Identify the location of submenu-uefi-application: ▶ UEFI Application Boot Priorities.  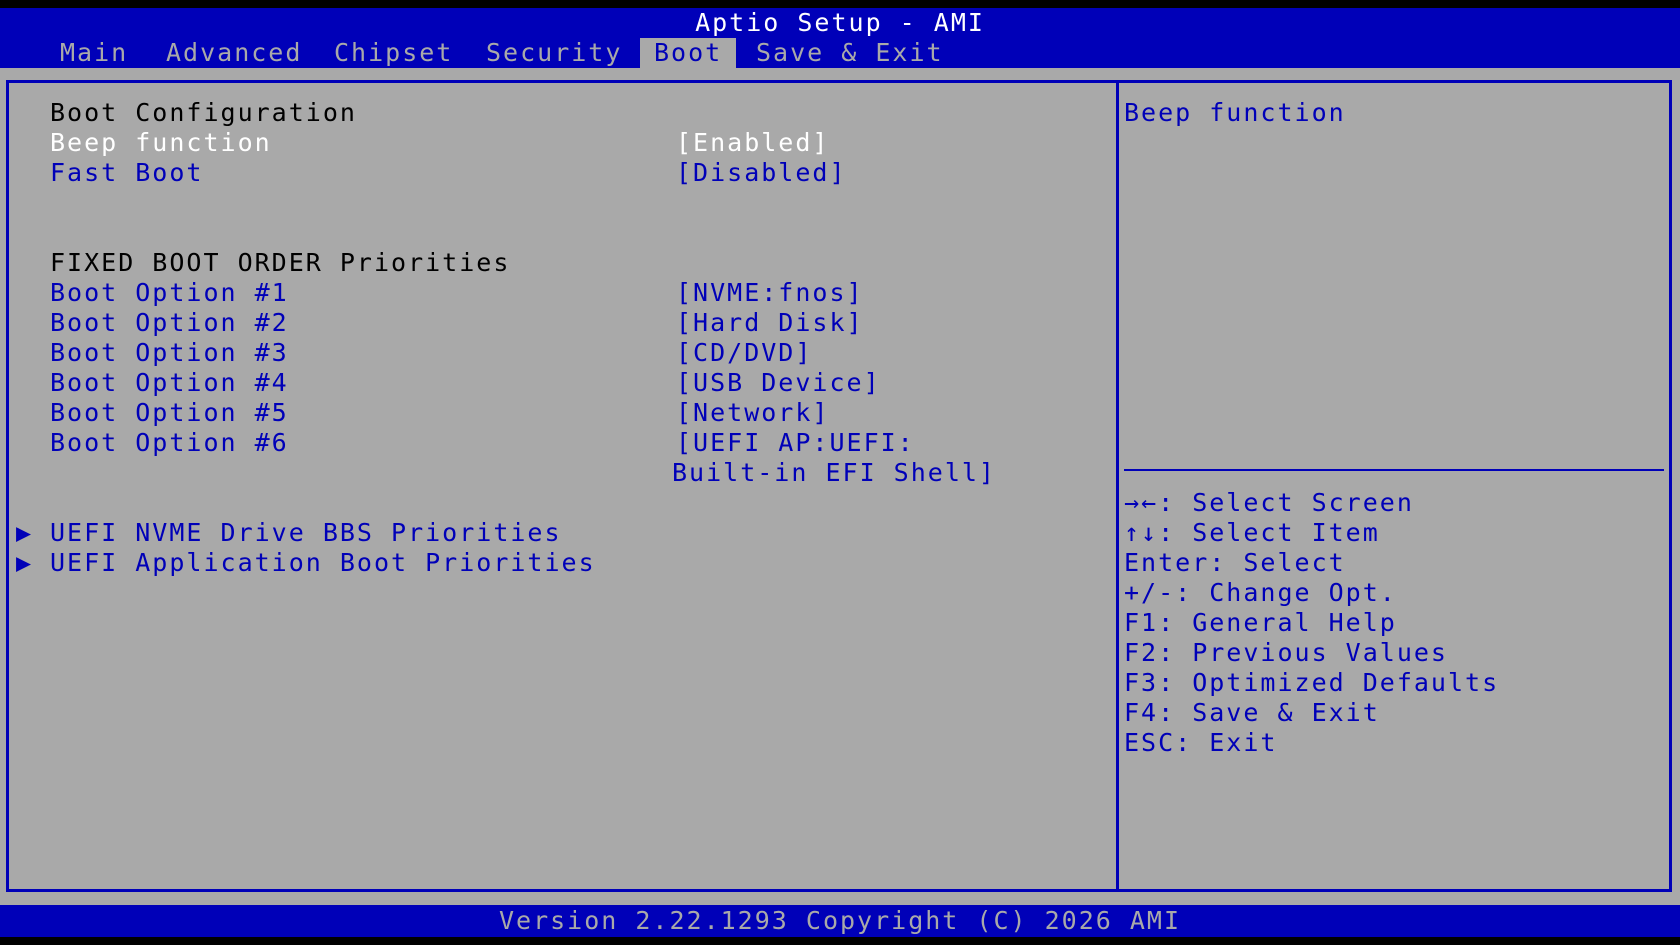
(306, 563).